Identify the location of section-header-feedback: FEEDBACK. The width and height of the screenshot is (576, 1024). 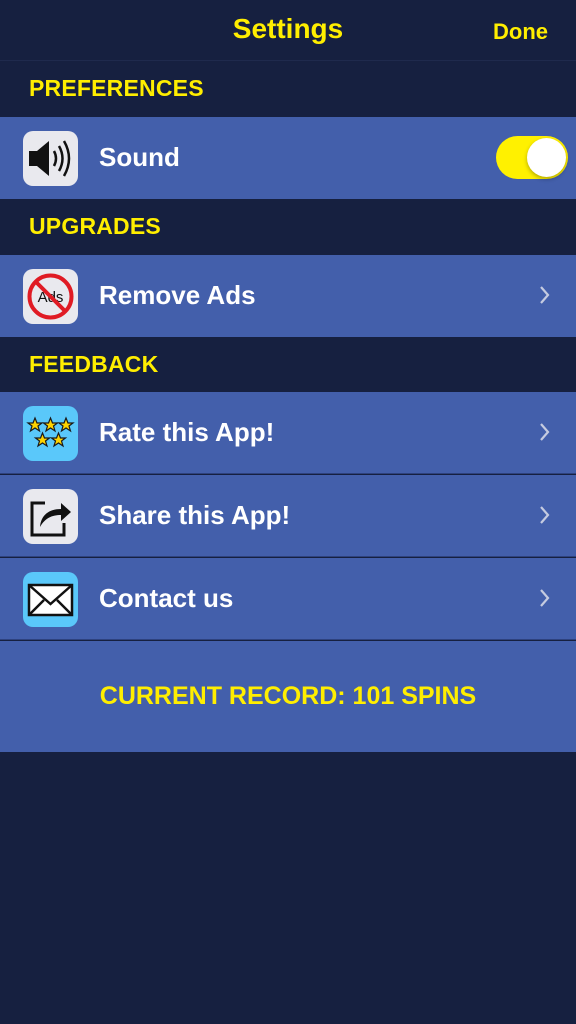
(288, 365).